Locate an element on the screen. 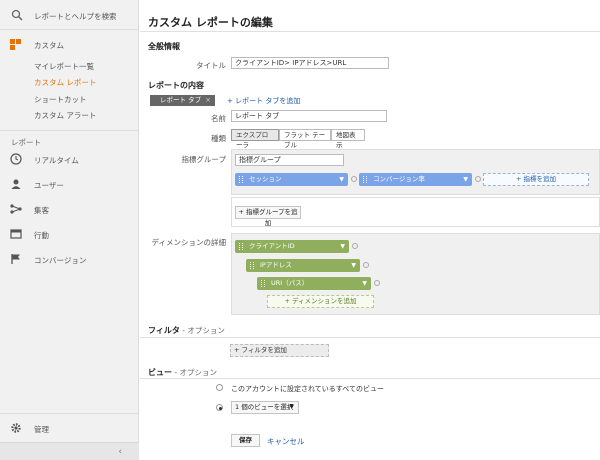  dimension-pill-ip-address: IPアドレス ▼ is located at coordinates (303, 265).